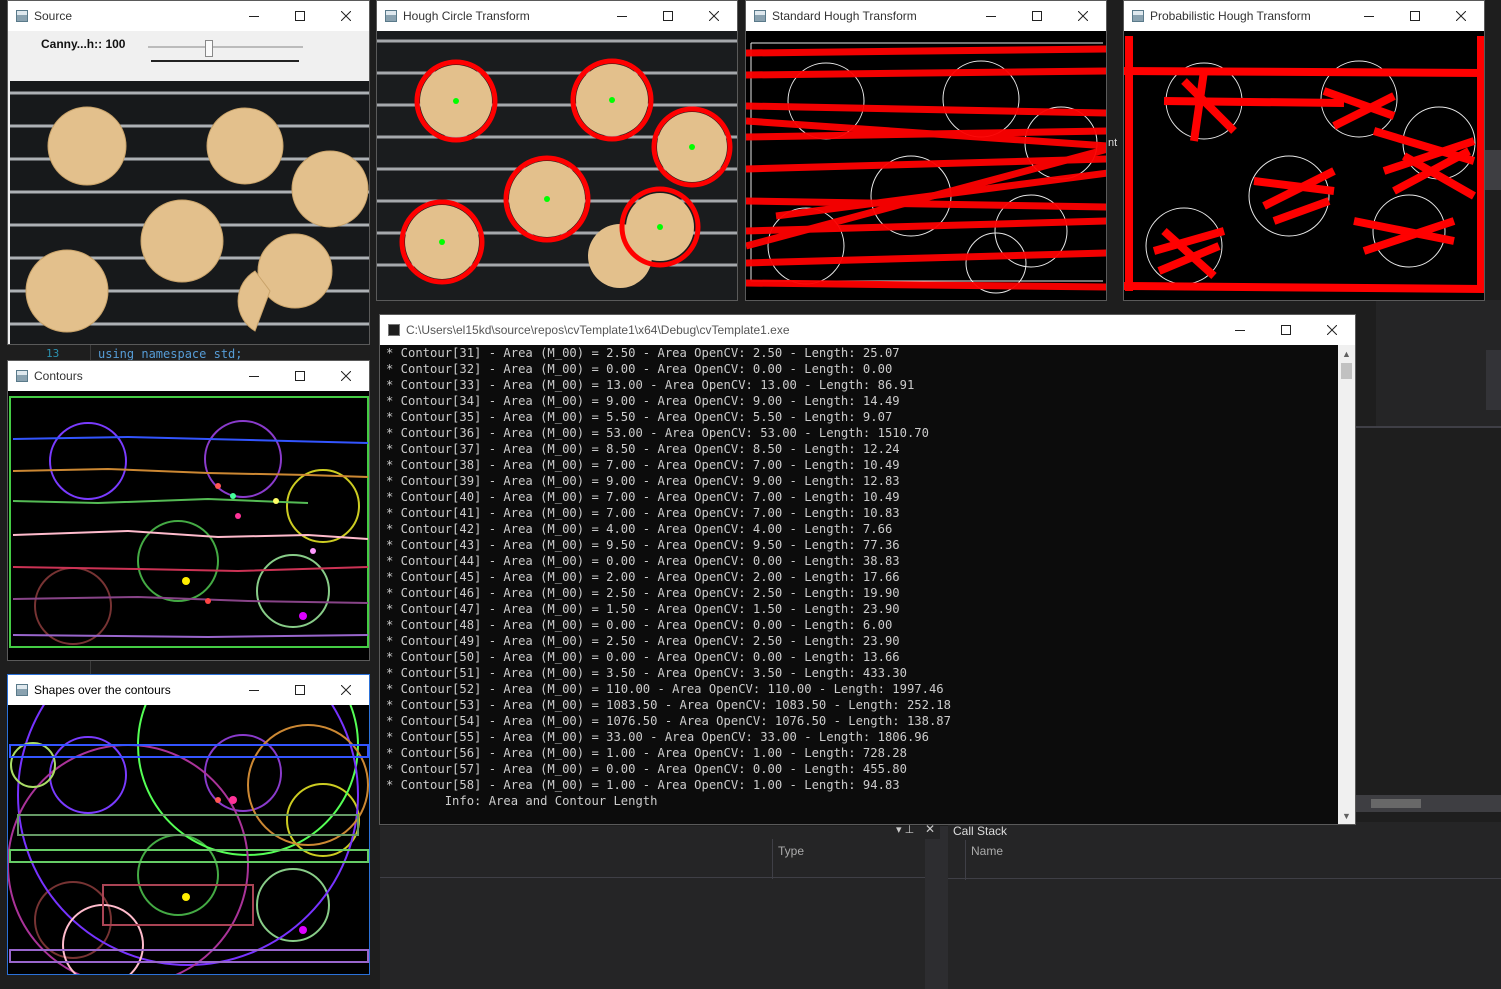 The image size is (1501, 989). Describe the element at coordinates (53, 353) in the screenshot. I see `code-line-number: 13` at that location.